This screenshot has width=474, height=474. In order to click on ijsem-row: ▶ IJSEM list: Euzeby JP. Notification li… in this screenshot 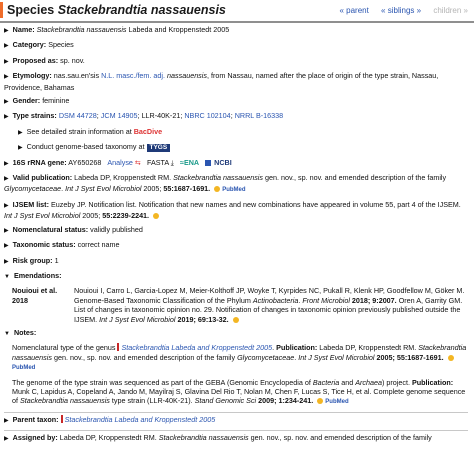, I will do `click(236, 210)`.